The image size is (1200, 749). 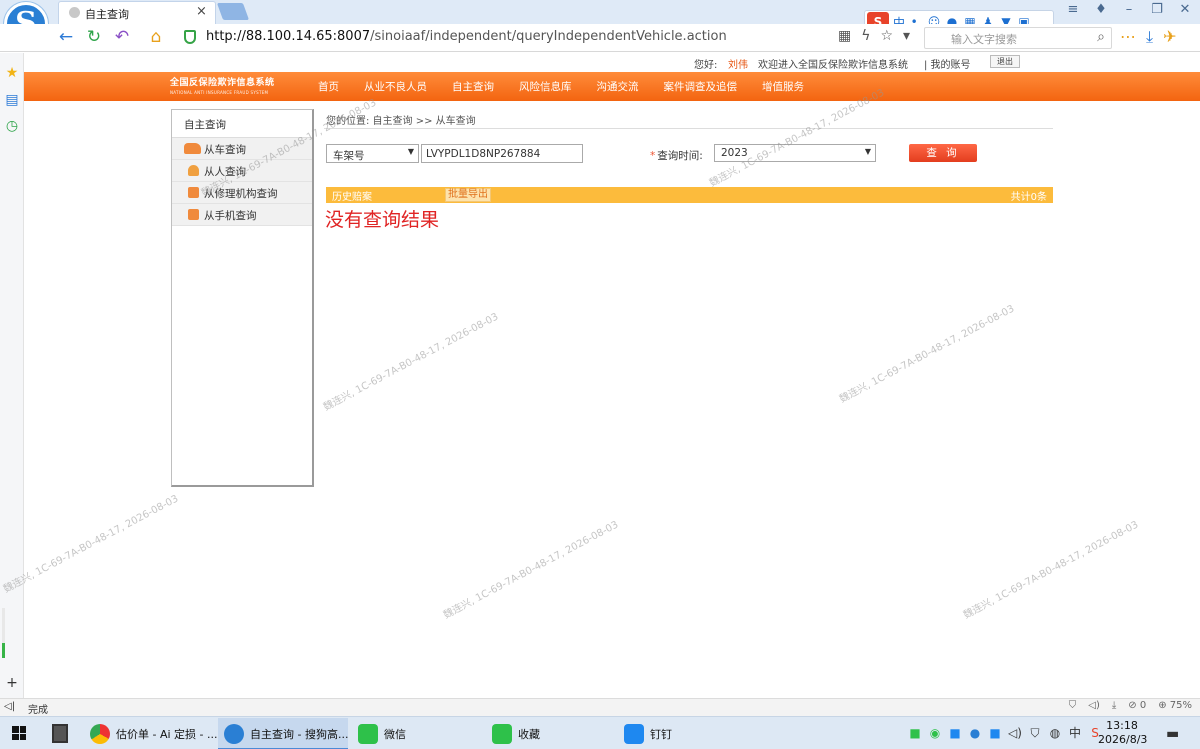 I want to click on volume-icon: ◁), so click(x=1094, y=705).